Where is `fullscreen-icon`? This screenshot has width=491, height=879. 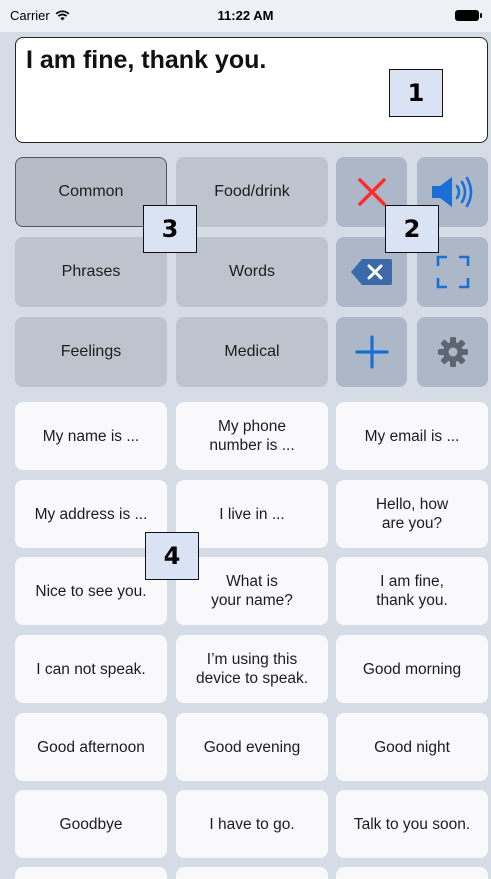 fullscreen-icon is located at coordinates (452, 272).